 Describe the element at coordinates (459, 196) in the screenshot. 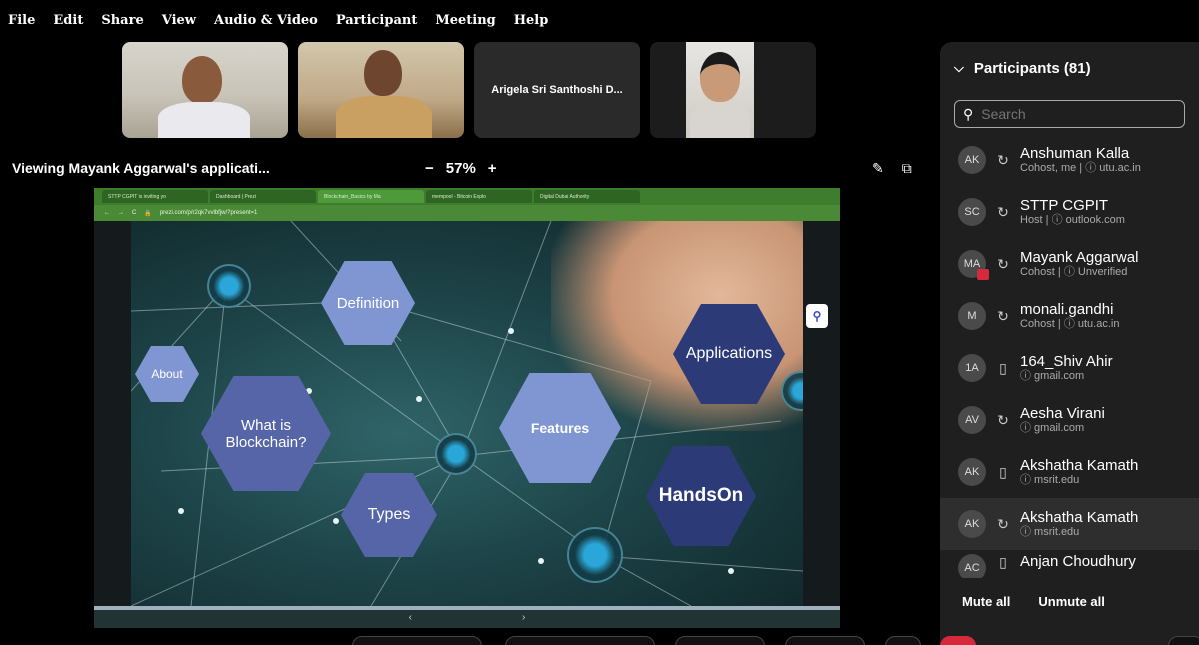

I see `tab-label: mempool - Bitcoin Explo` at that location.